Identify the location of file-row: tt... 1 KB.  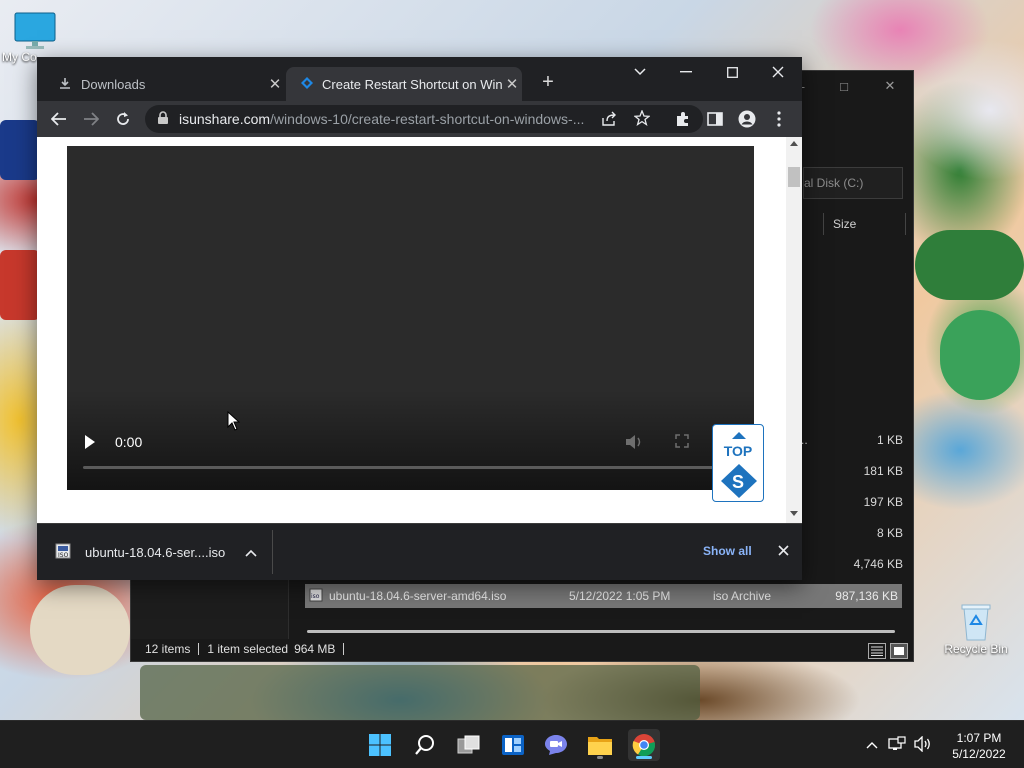
(847, 444).